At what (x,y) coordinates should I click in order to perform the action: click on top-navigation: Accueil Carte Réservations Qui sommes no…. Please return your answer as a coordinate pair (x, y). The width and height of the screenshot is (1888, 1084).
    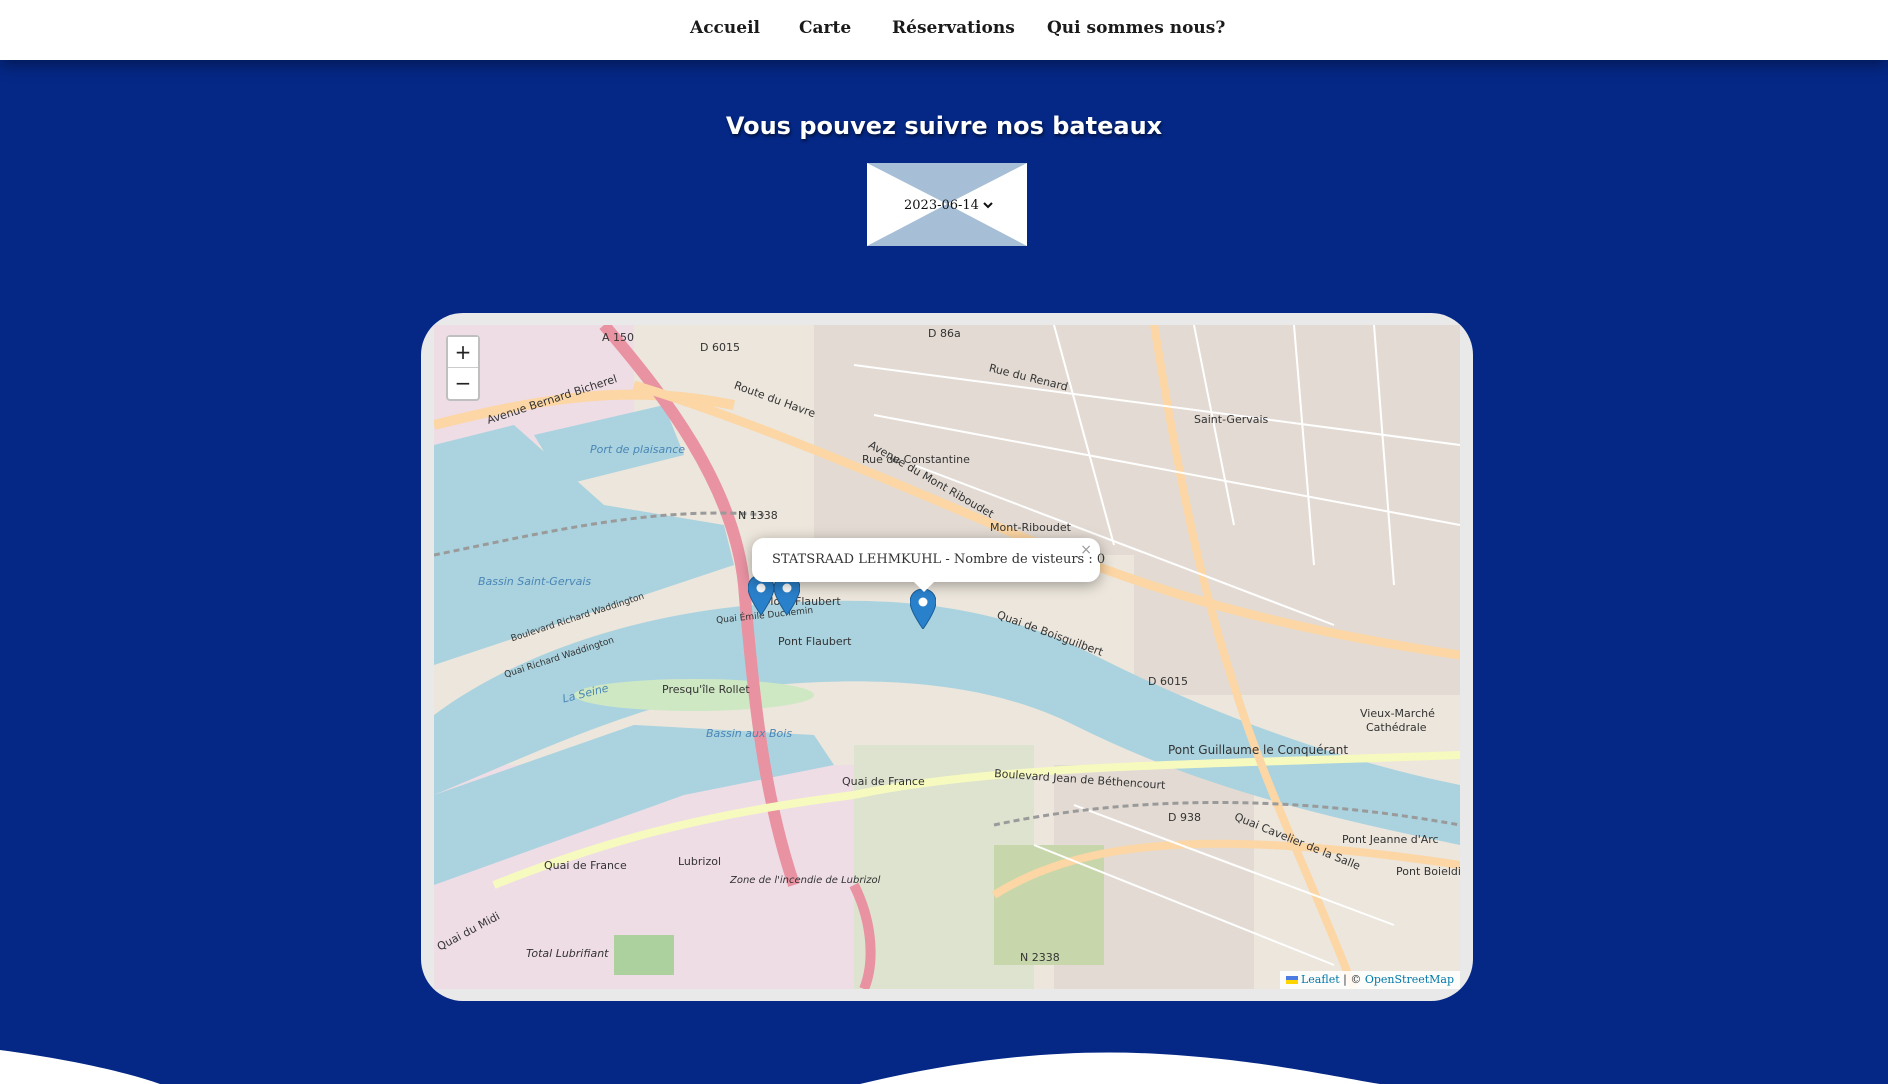
    Looking at the image, I should click on (944, 30).